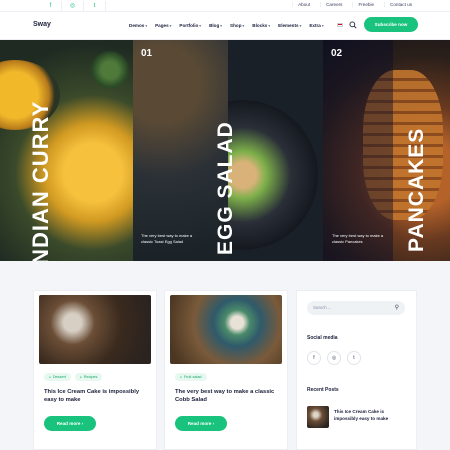 This screenshot has height=450, width=450. I want to click on post-tags: Fruit salad, so click(191, 377).